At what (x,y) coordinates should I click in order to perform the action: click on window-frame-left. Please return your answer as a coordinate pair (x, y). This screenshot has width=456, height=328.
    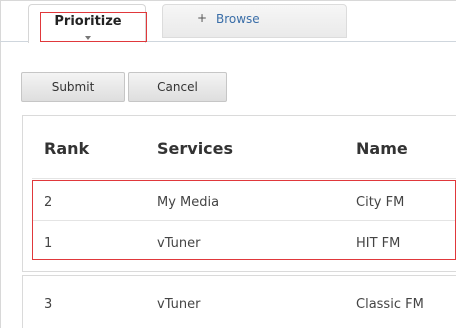
    Looking at the image, I should click on (0, 164).